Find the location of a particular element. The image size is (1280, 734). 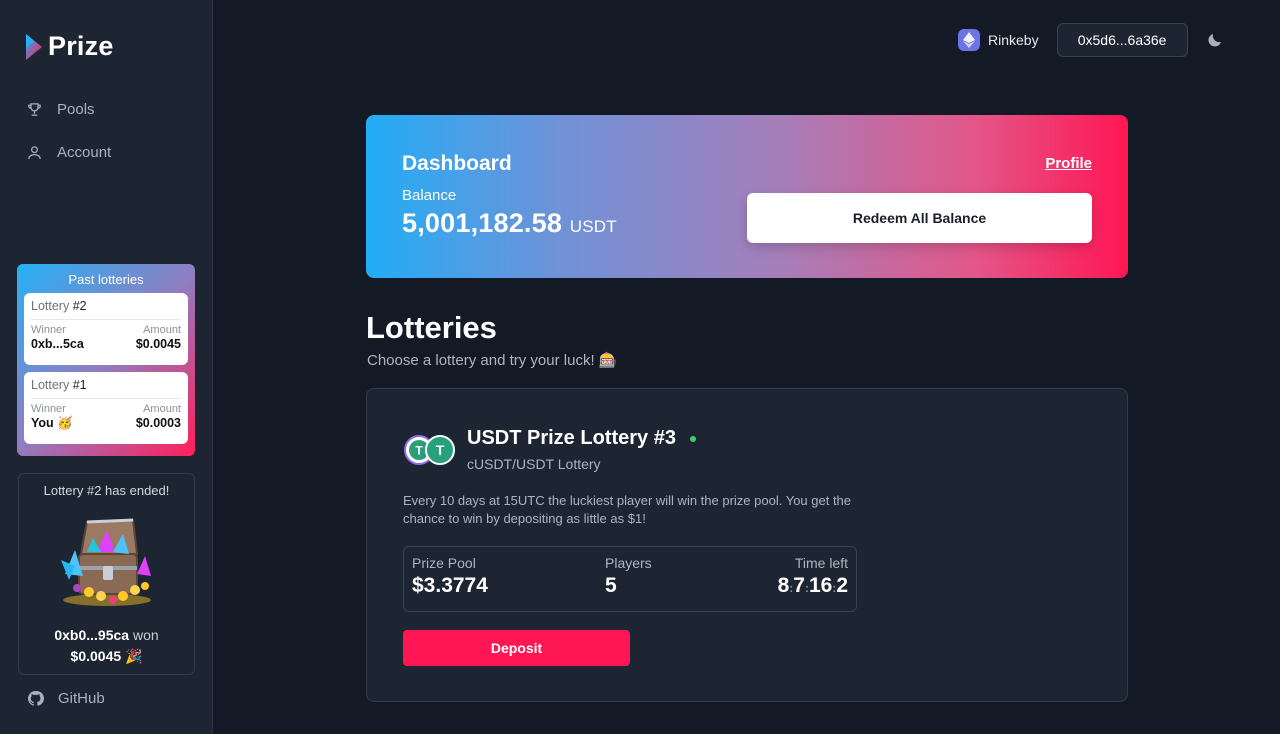

ended-amount: $0.0045 is located at coordinates (96, 656).